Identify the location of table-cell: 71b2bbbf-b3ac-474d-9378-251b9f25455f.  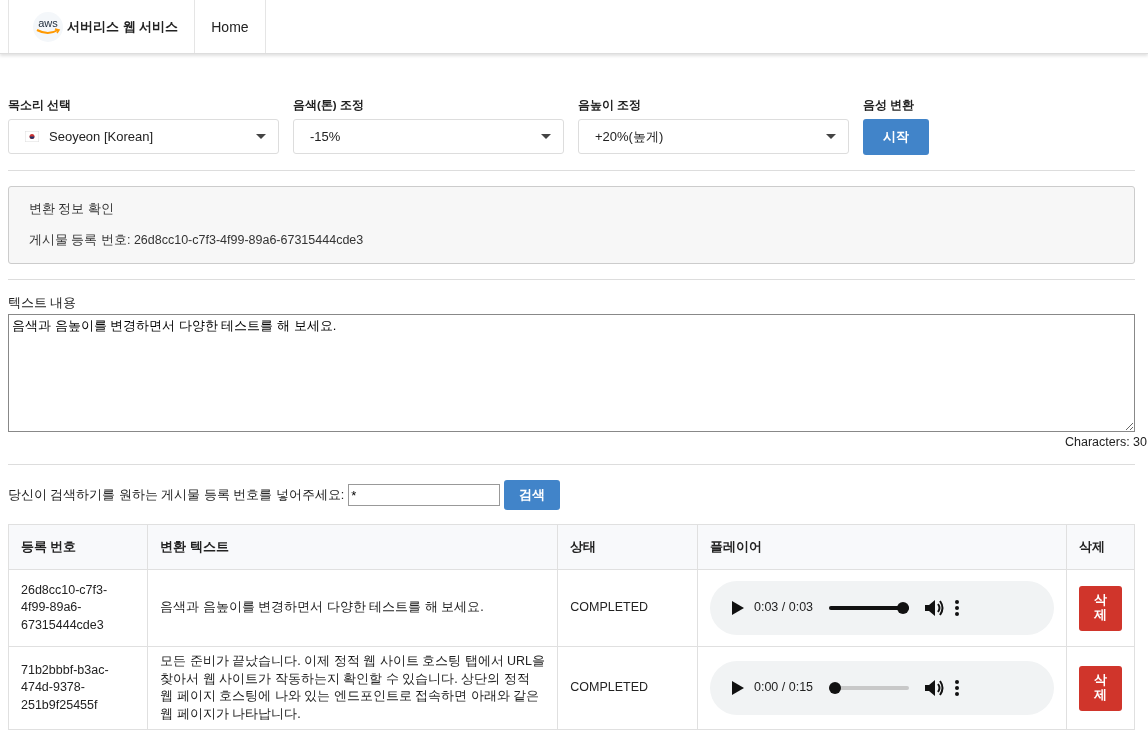
(78, 688).